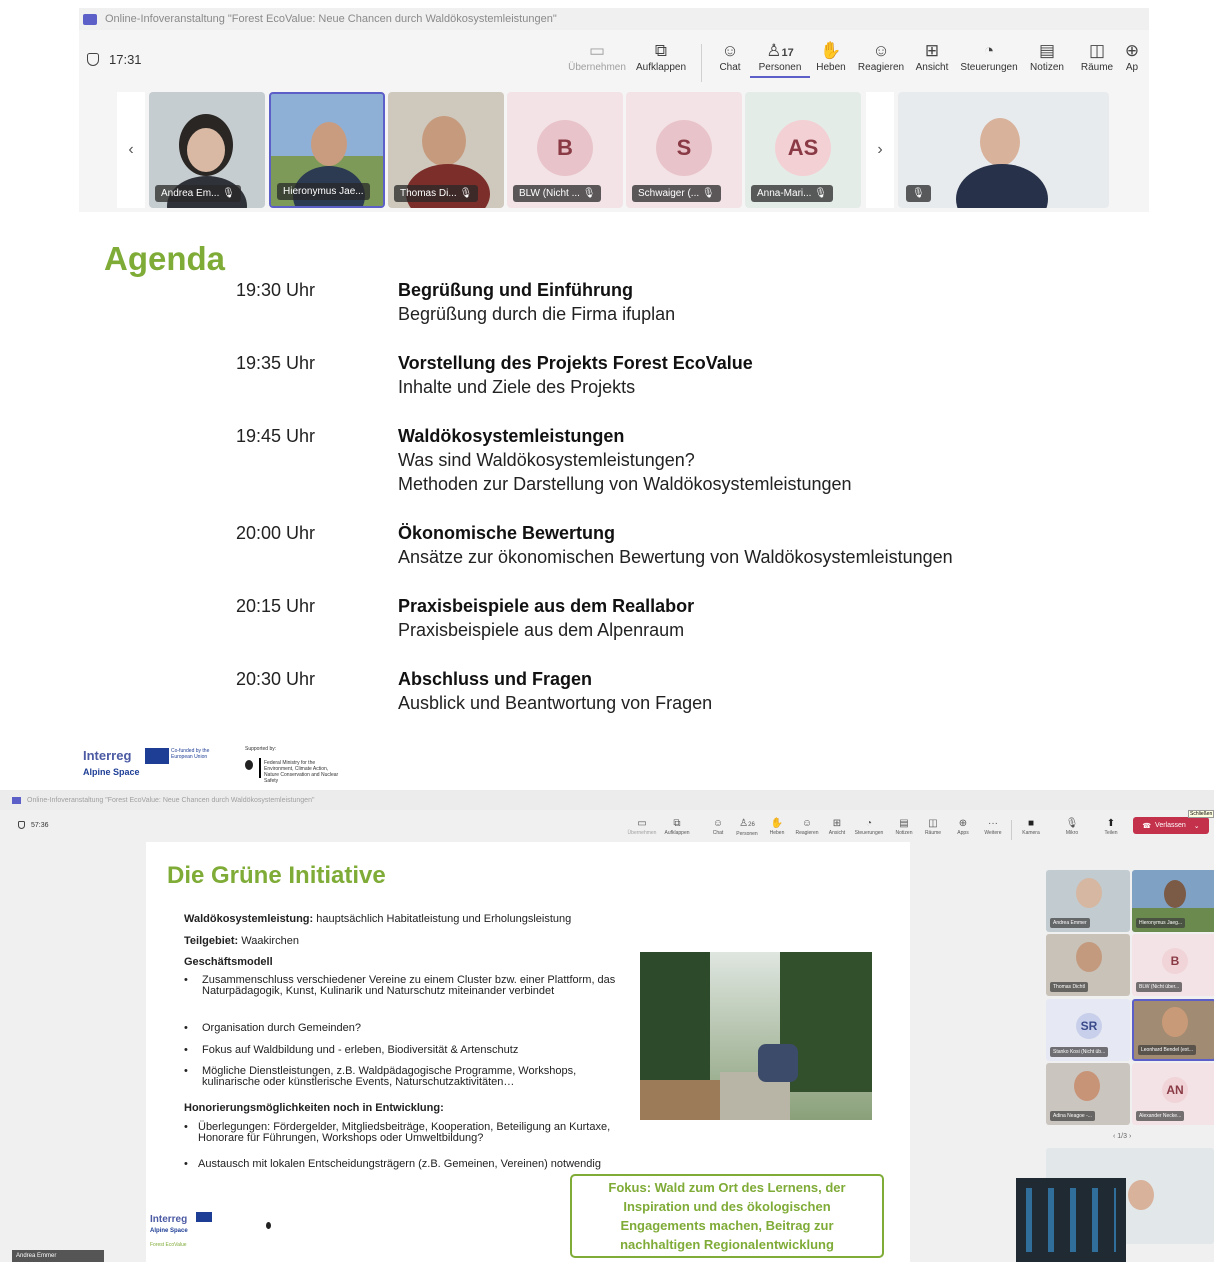 Image resolution: width=1214 pixels, height=1262 pixels. I want to click on tray-icons, so click(1071, 1220).